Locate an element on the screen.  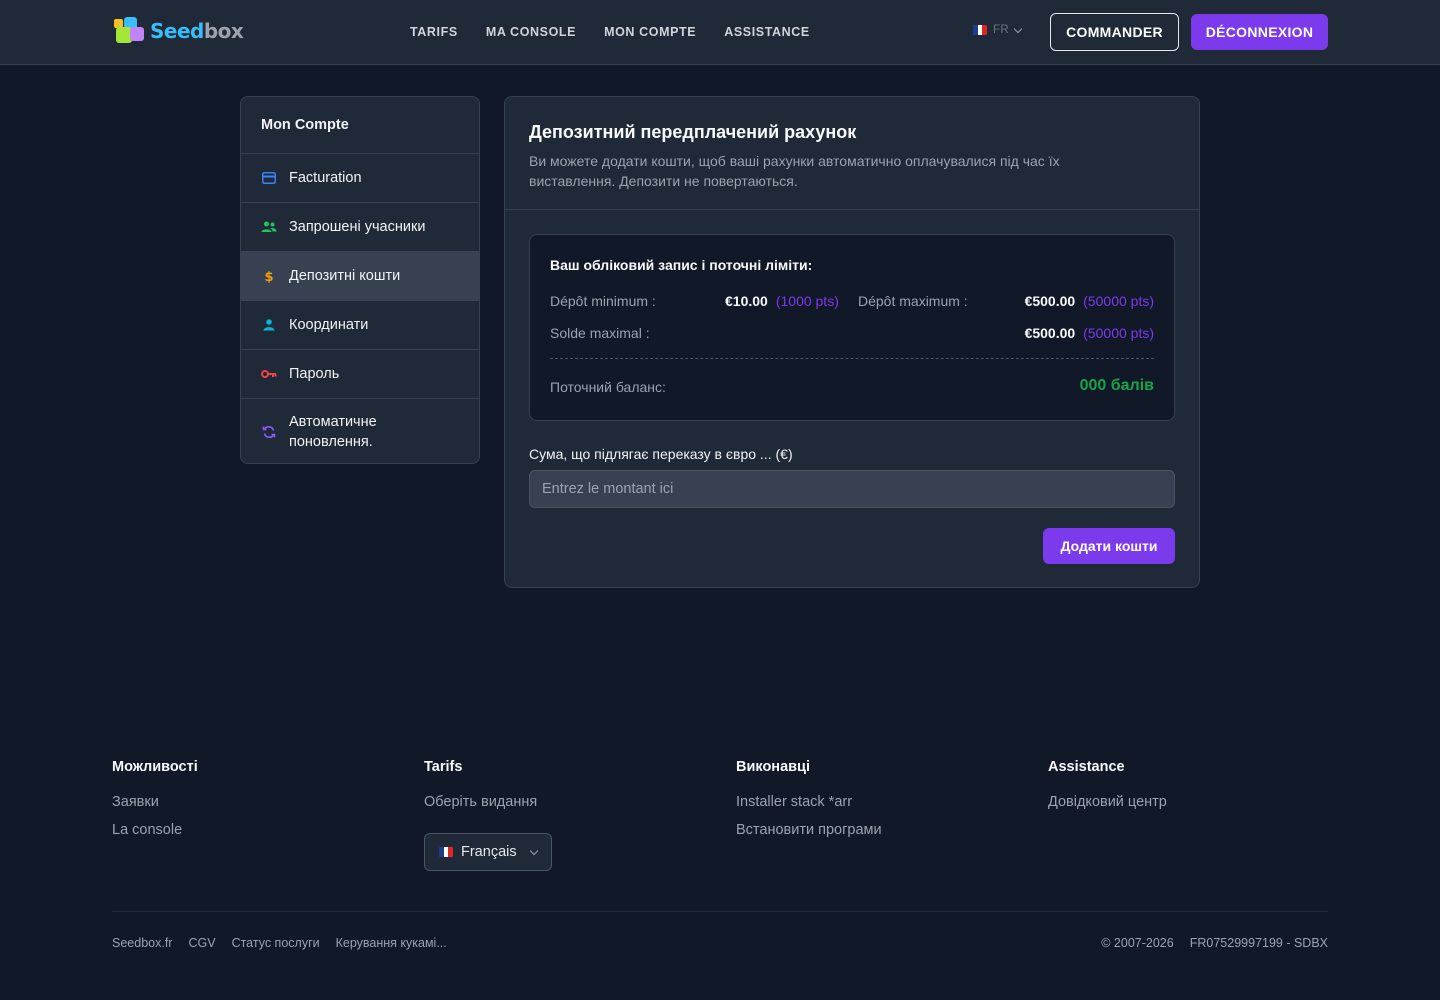
seedbox-logo: Seedbox is located at coordinates (179, 31).